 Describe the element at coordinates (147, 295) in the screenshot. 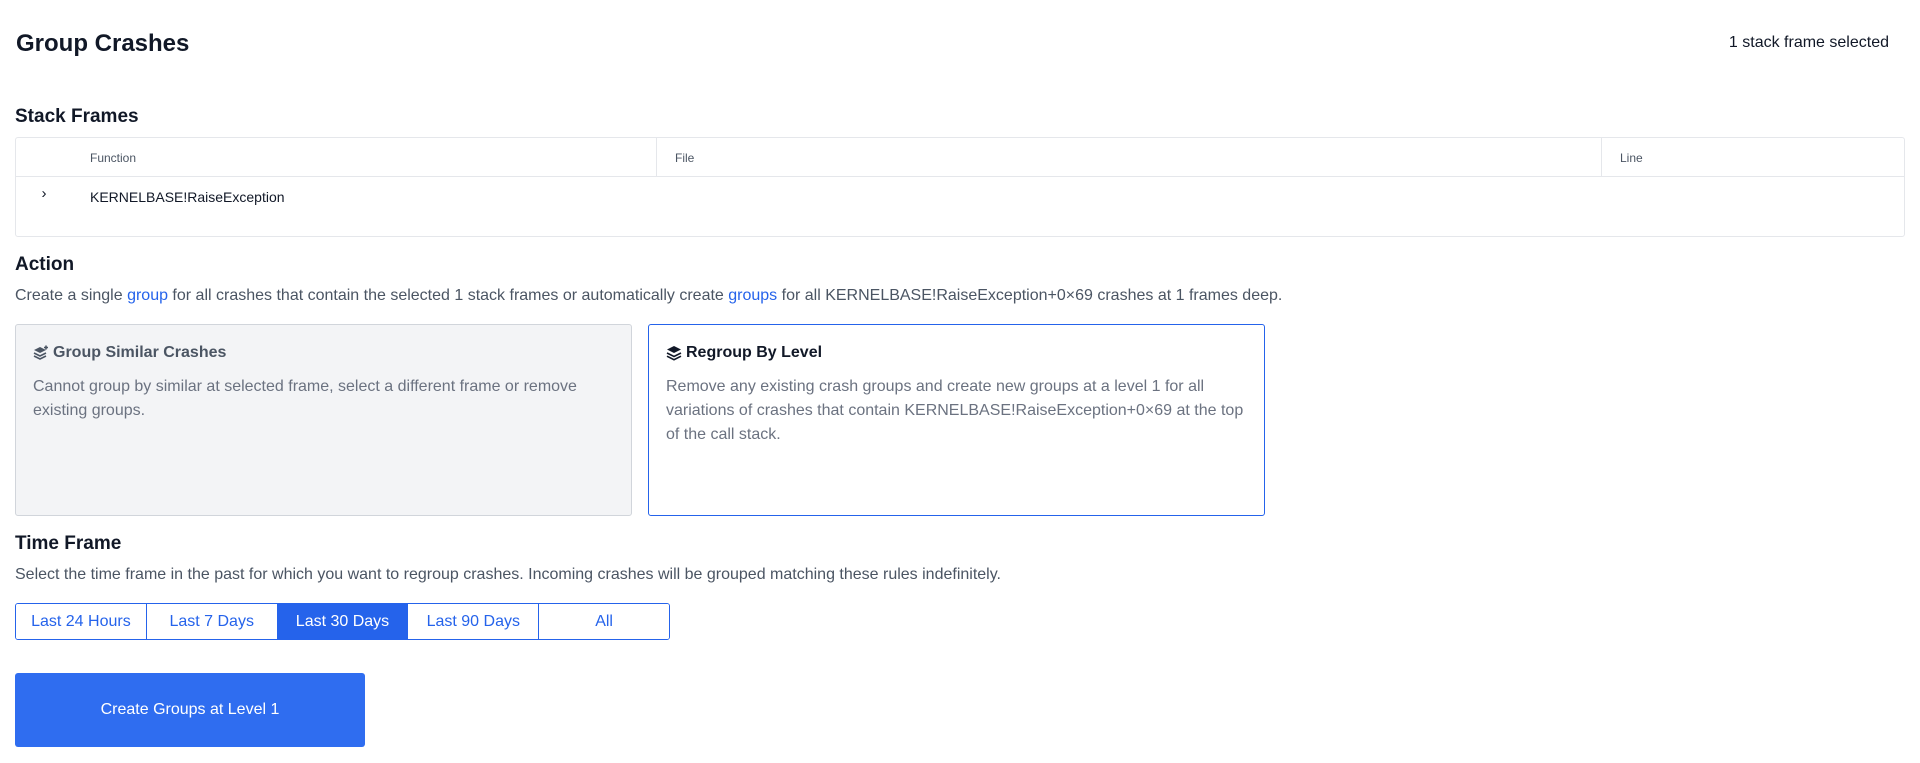

I see `group-link: group` at that location.